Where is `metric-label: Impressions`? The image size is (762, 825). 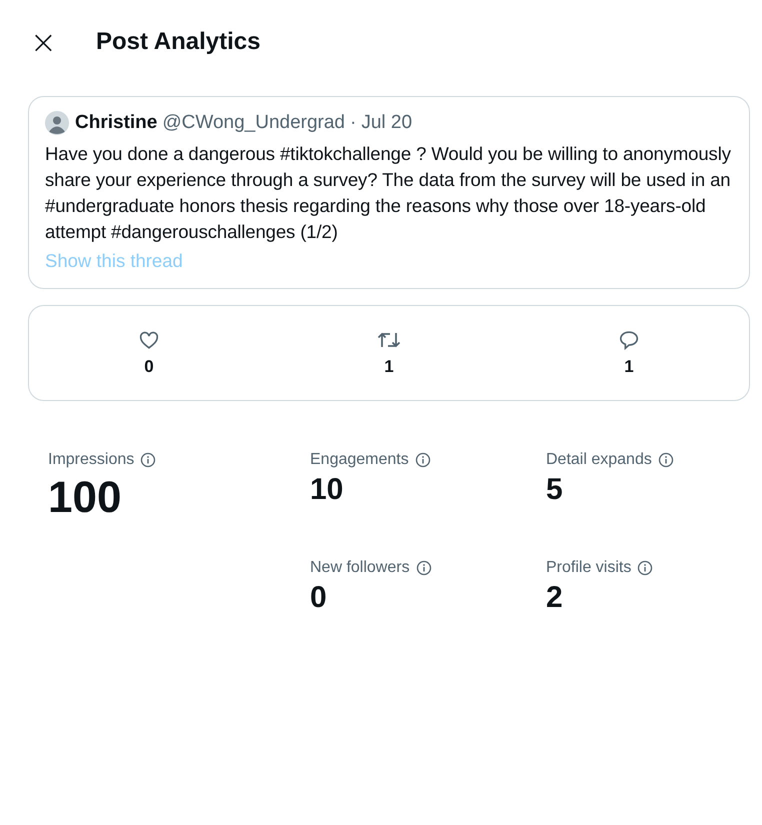
metric-label: Impressions is located at coordinates (91, 460).